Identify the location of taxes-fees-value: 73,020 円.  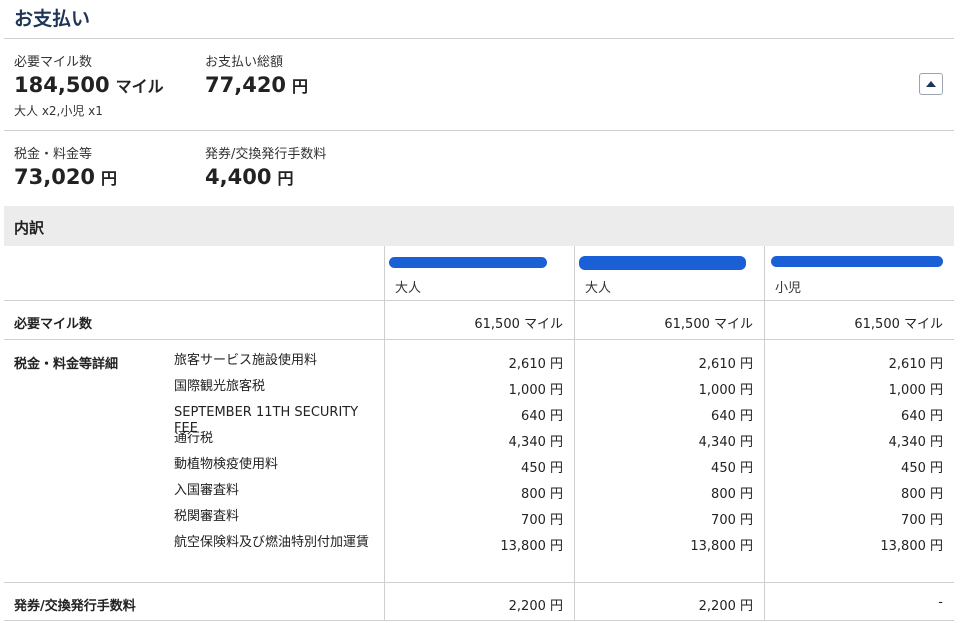
(66, 177).